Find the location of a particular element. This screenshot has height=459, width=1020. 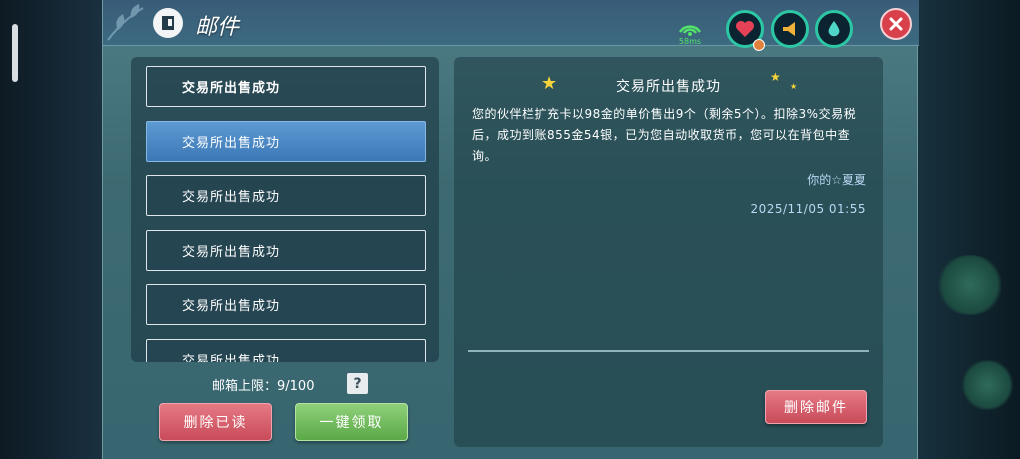

trumpet-icon is located at coordinates (789, 29).